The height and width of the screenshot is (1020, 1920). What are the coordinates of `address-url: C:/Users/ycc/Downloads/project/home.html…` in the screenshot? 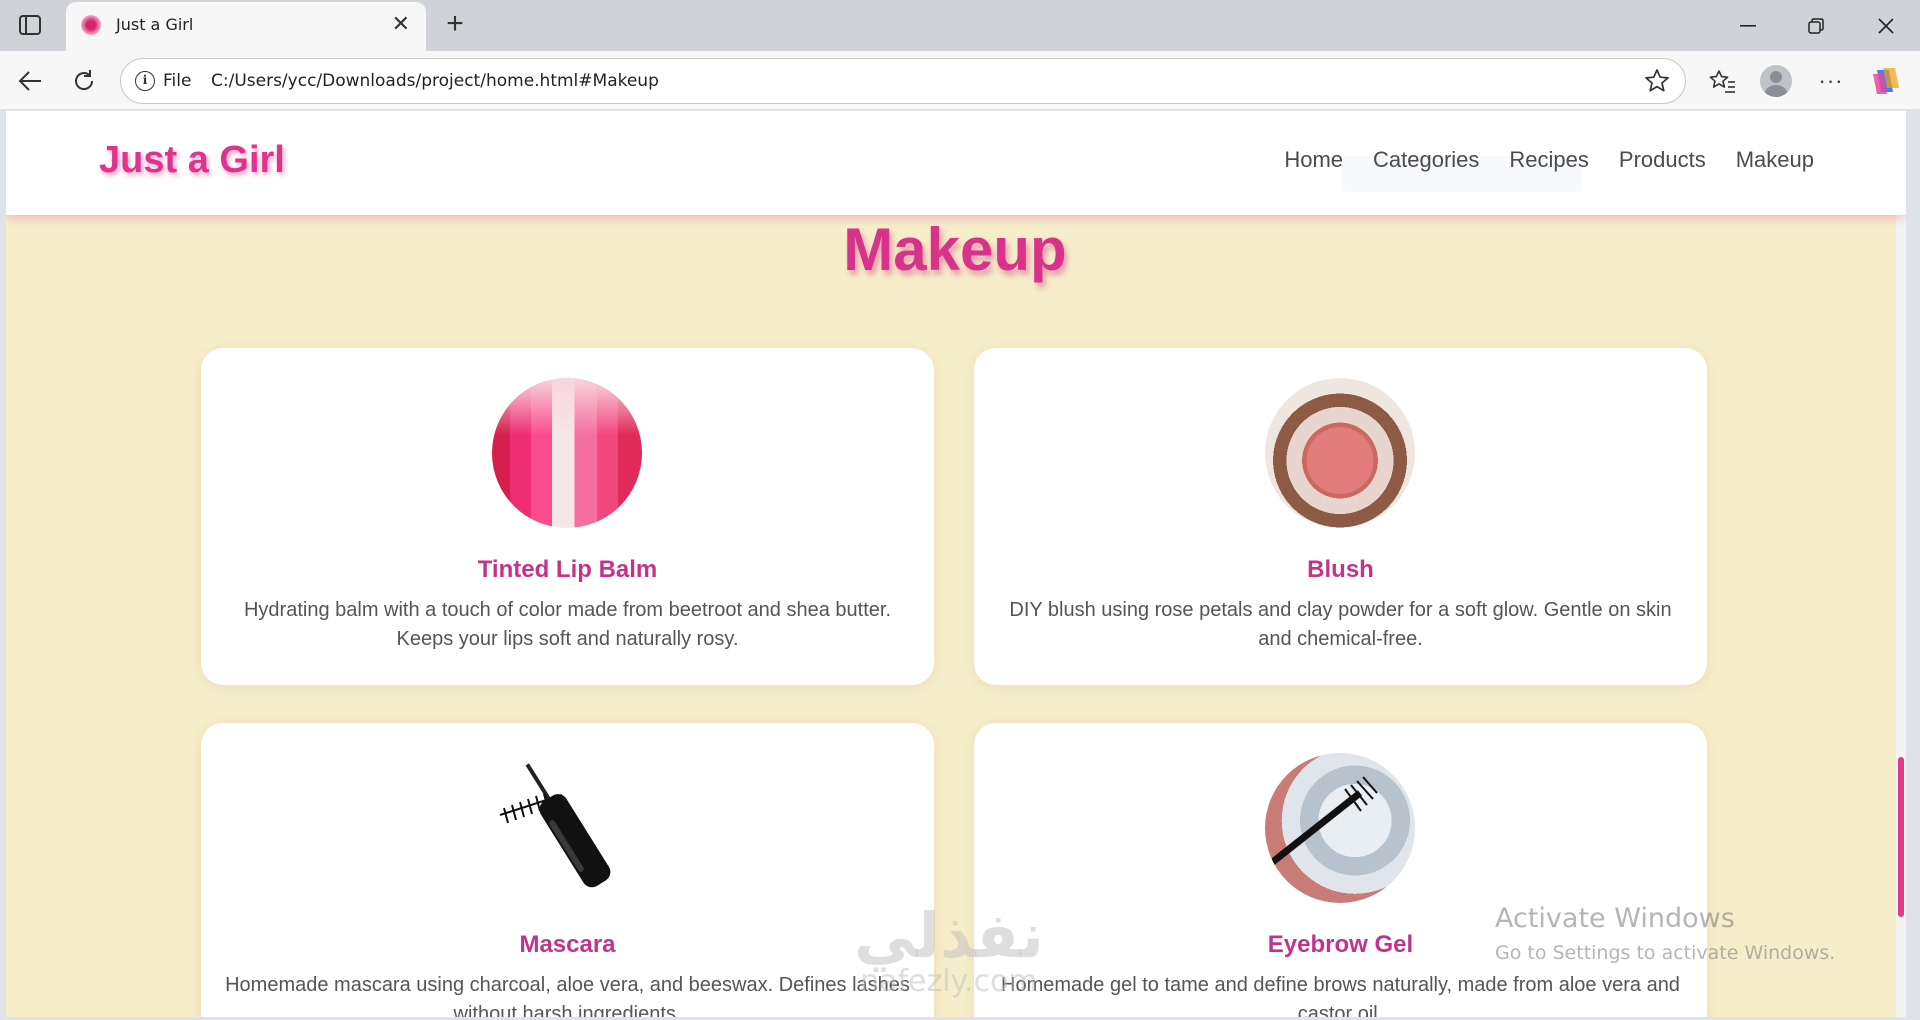 It's located at (435, 81).